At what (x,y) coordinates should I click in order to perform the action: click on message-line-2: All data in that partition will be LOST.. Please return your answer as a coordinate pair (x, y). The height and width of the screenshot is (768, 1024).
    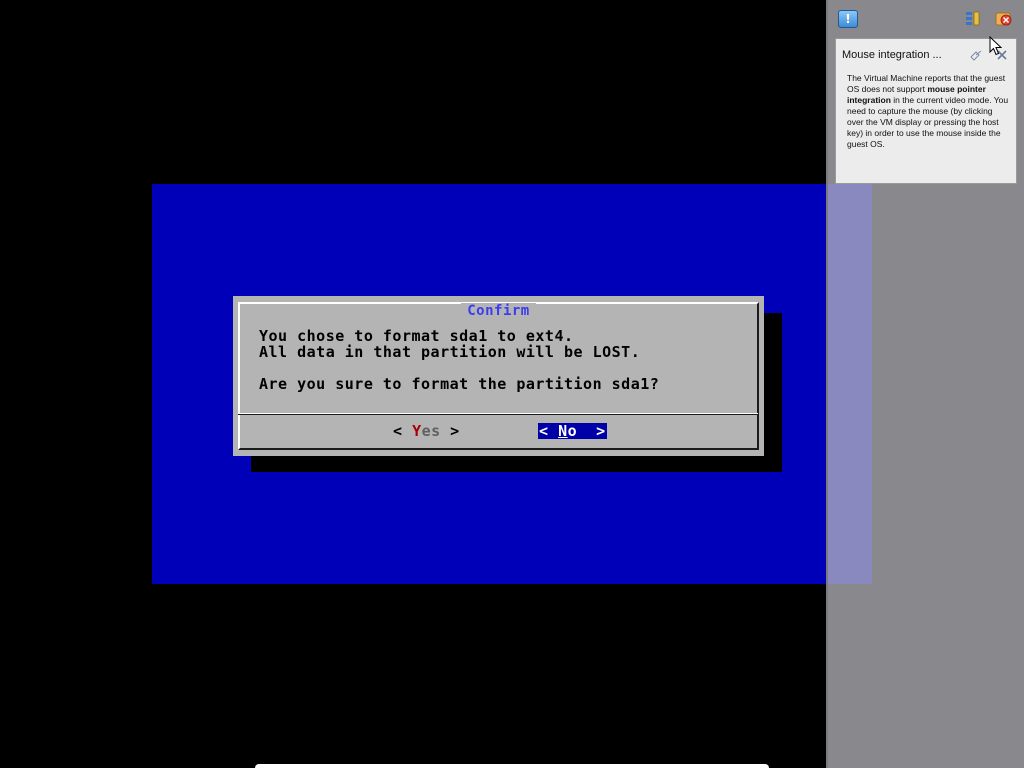
    Looking at the image, I should click on (450, 352).